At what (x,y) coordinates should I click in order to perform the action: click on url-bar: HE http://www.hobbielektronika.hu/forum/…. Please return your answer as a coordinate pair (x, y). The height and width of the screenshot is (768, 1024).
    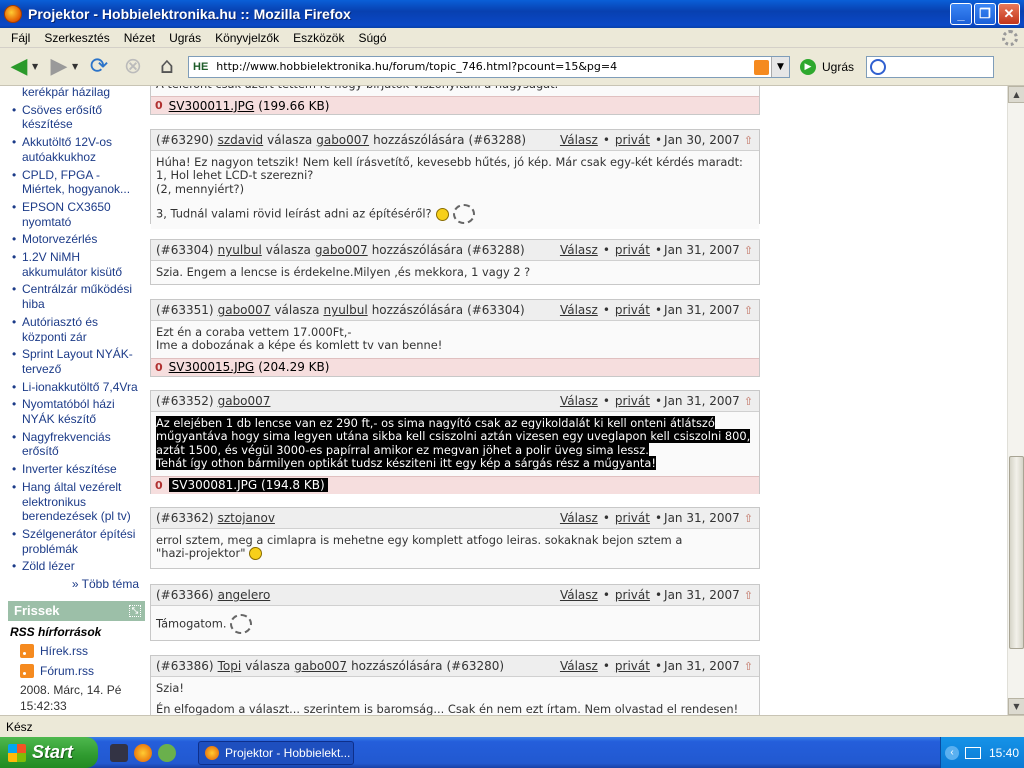
    Looking at the image, I should click on (489, 66).